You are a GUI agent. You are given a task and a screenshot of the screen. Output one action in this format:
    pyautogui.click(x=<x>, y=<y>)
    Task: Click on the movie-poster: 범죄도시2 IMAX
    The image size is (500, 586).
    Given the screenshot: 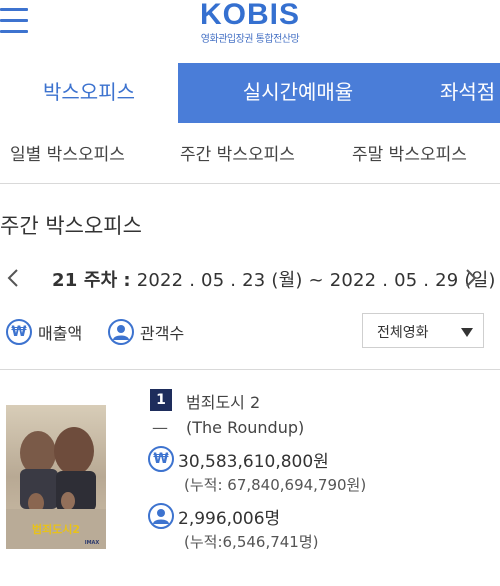 What is the action you would take?
    pyautogui.click(x=56, y=477)
    